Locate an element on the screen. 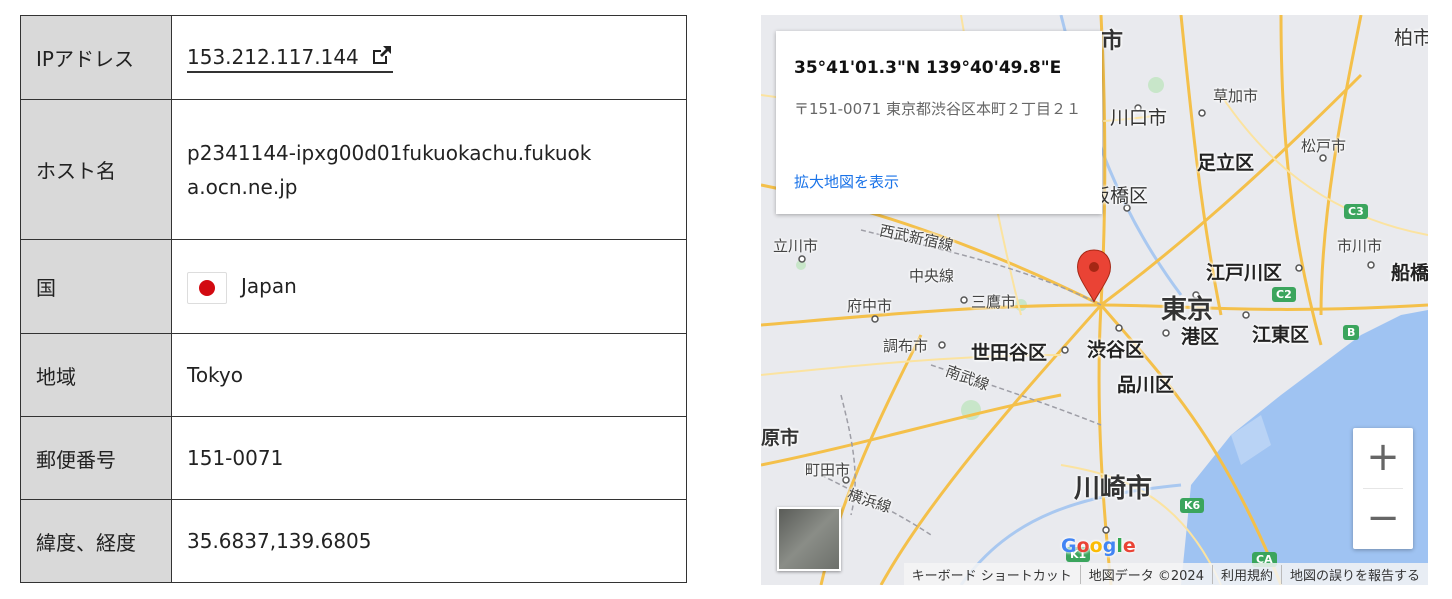 This screenshot has width=1452, height=599. row-label: 地域 is located at coordinates (96, 375).